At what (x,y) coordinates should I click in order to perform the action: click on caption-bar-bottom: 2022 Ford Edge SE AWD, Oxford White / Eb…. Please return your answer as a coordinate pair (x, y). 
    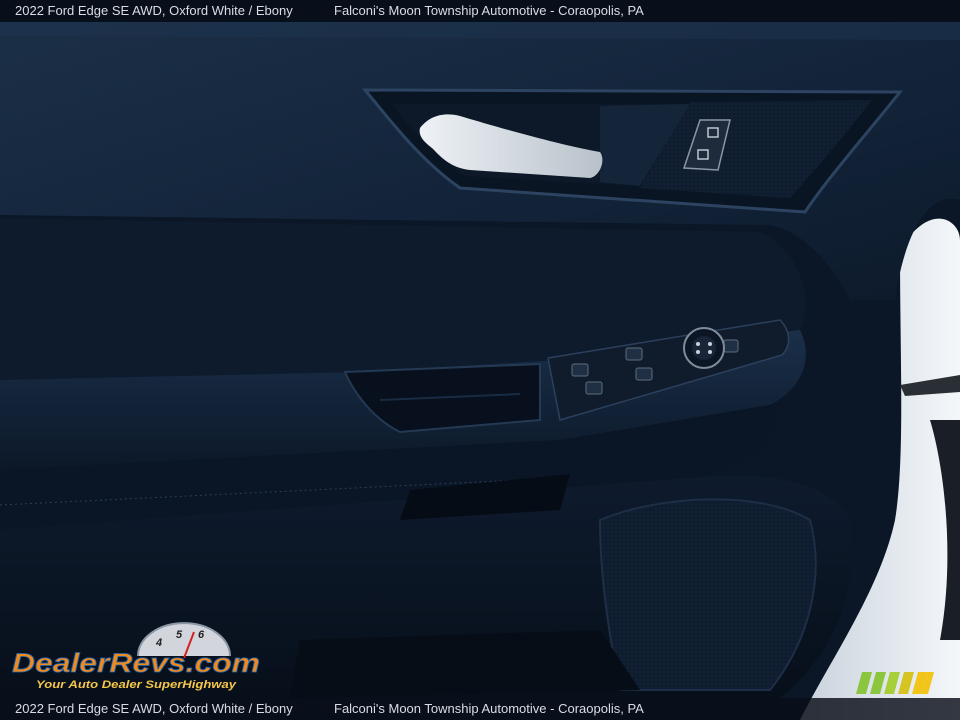
    Looking at the image, I should click on (480, 709).